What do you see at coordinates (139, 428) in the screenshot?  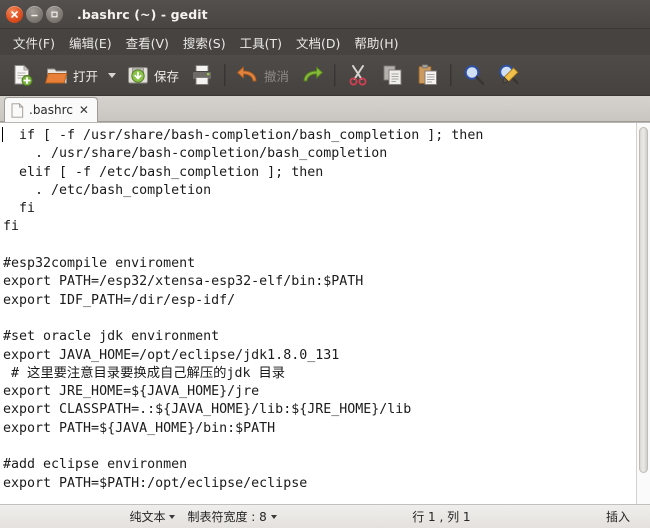 I see `code-line: export PATH=${JAVA_HOME}/bin:$PATH` at bounding box center [139, 428].